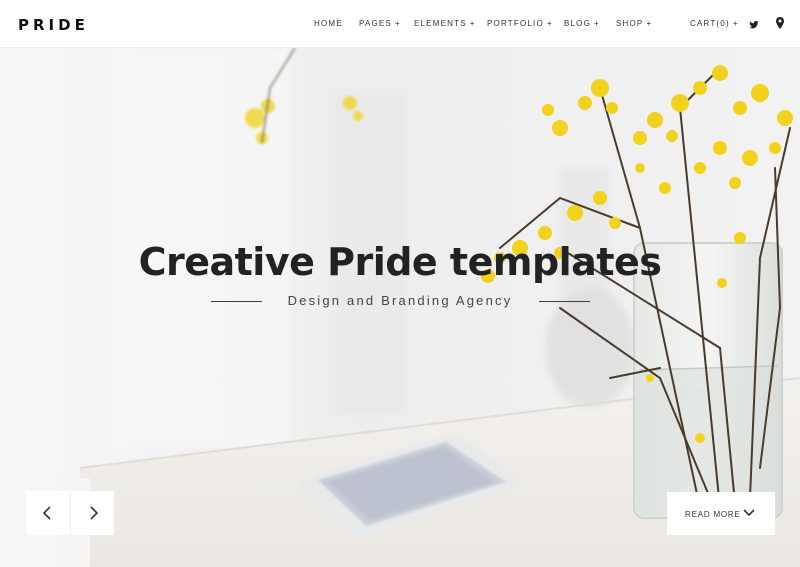 The image size is (800, 567). I want to click on chevron-right-icon, so click(94, 513).